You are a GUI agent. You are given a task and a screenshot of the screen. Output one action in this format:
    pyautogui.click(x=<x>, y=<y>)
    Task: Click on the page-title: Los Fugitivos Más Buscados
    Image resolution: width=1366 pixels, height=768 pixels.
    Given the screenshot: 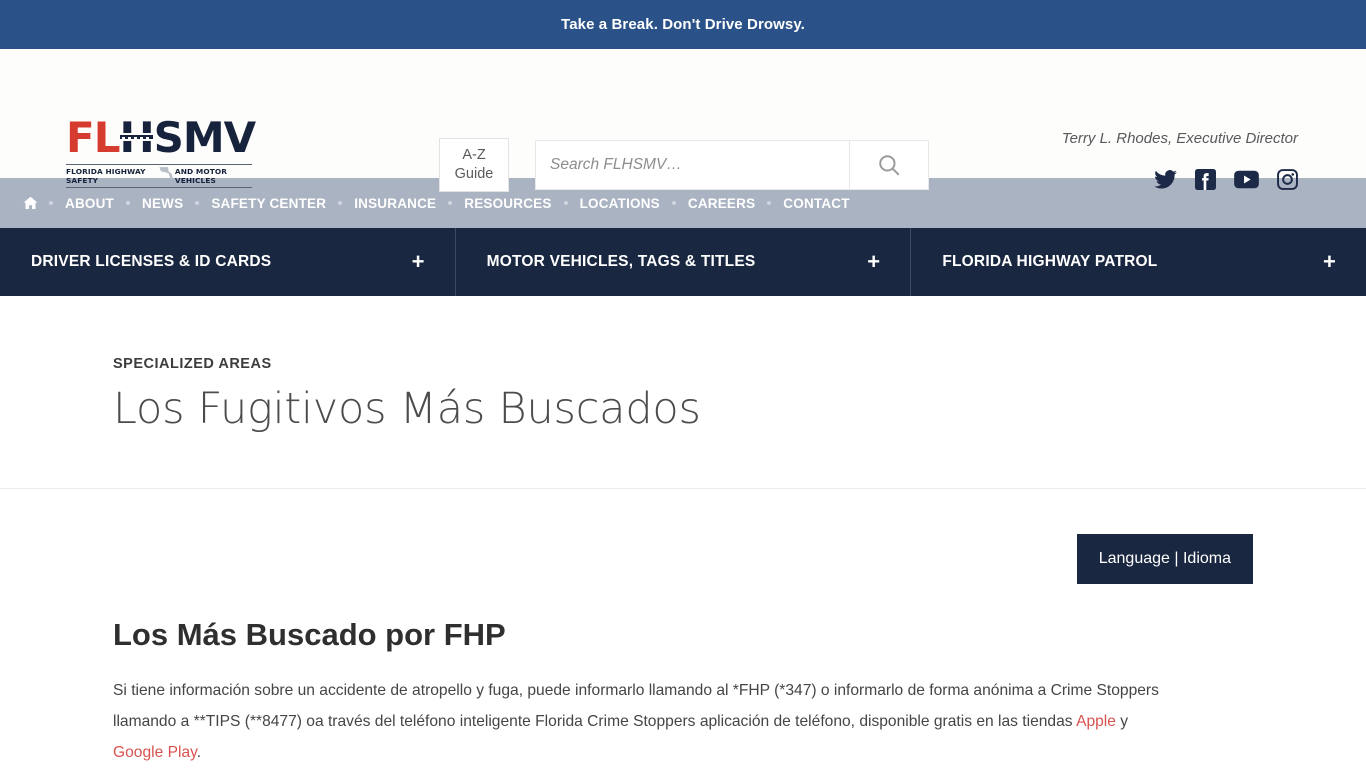 What is the action you would take?
    pyautogui.click(x=407, y=409)
    